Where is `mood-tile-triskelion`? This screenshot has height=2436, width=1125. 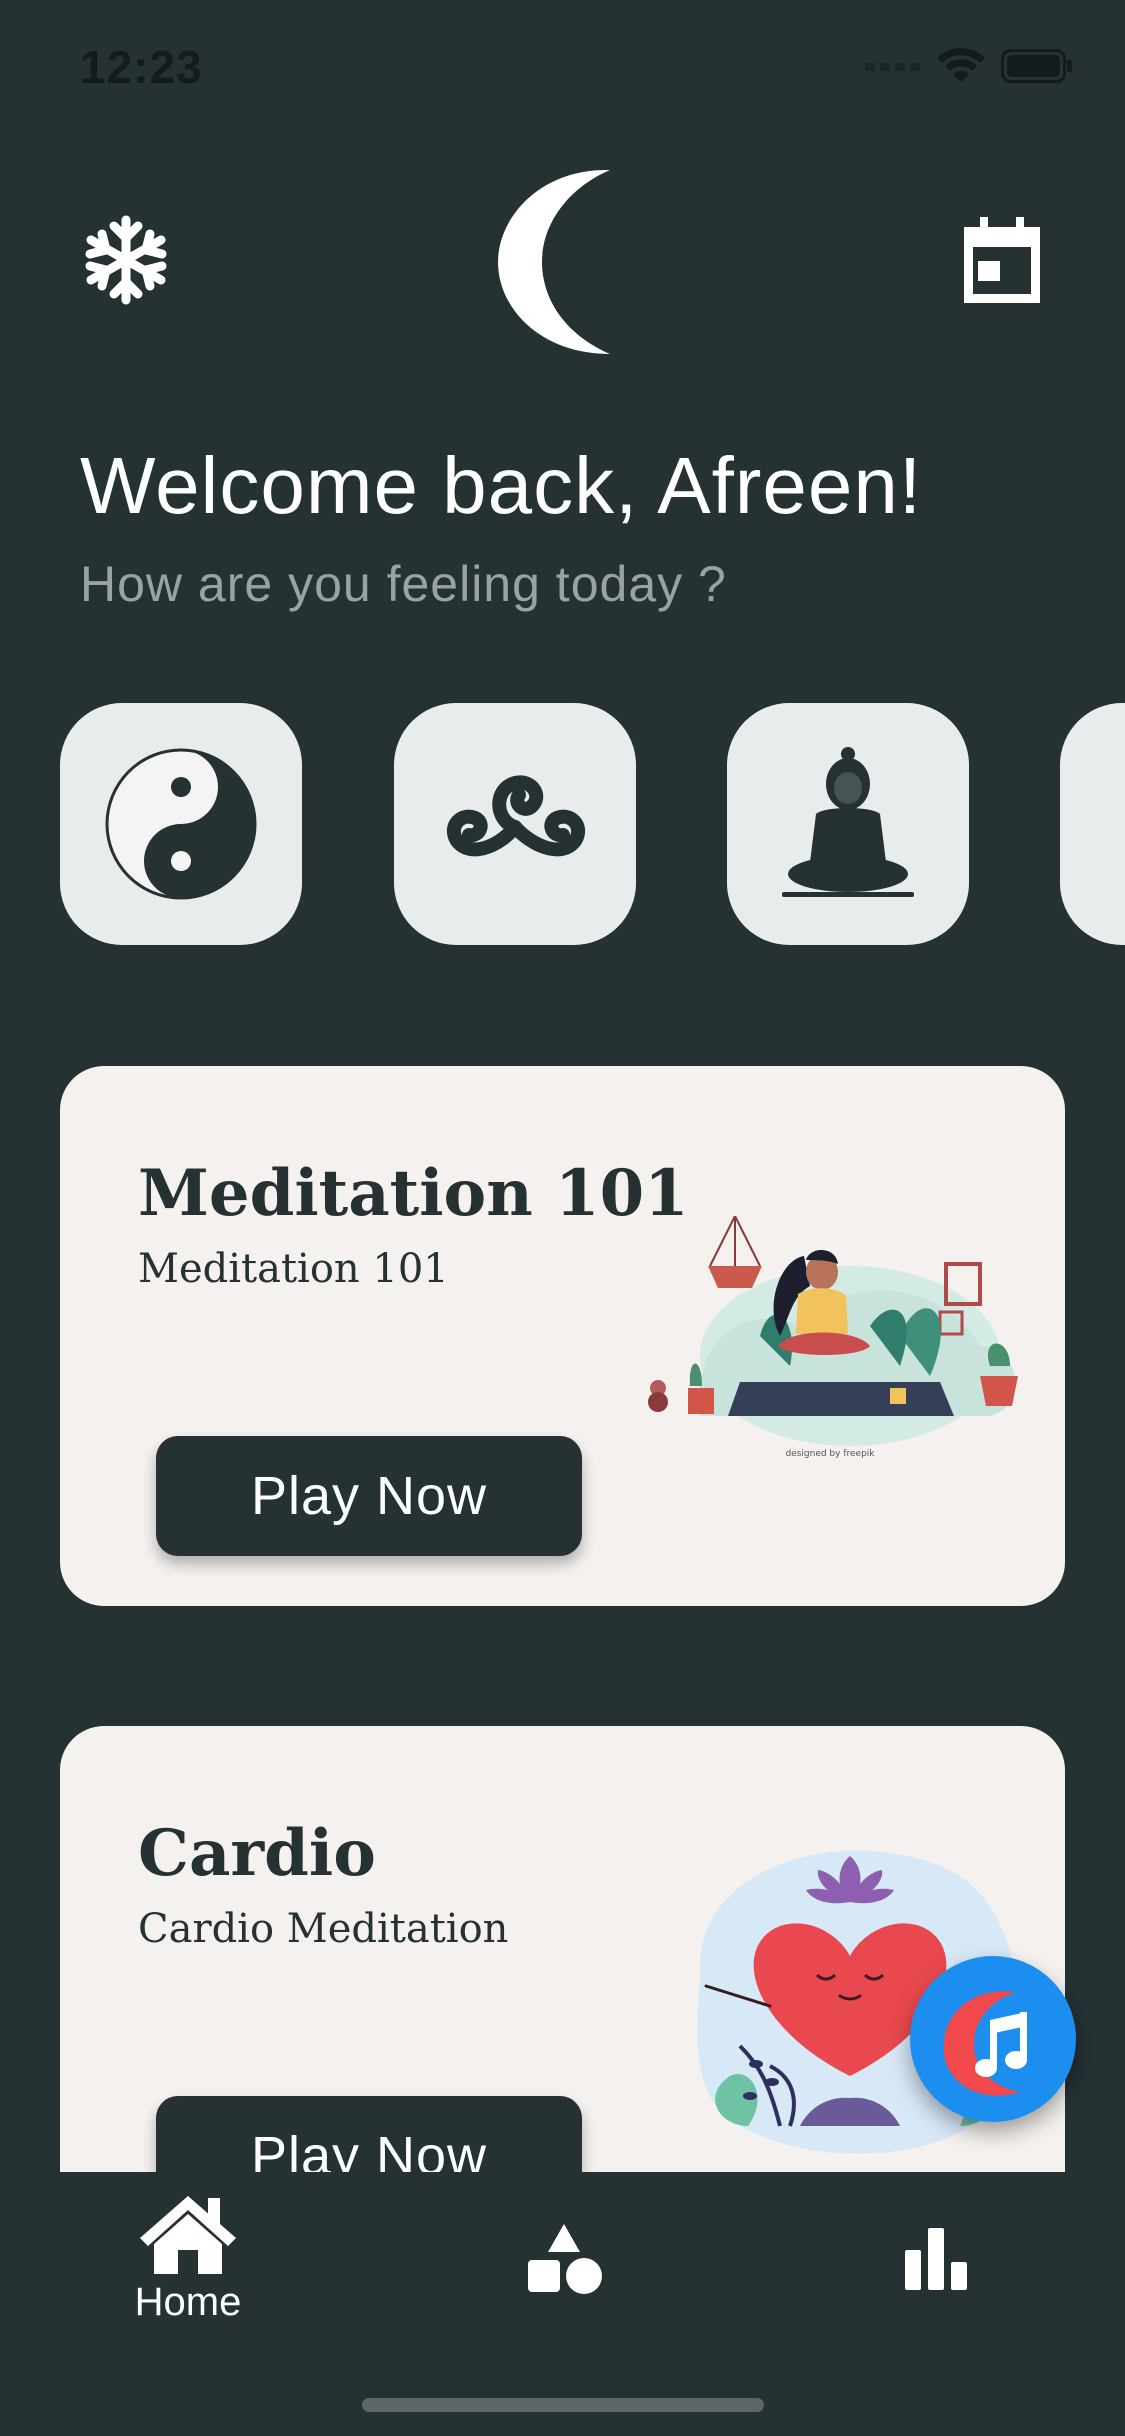 mood-tile-triskelion is located at coordinates (515, 824).